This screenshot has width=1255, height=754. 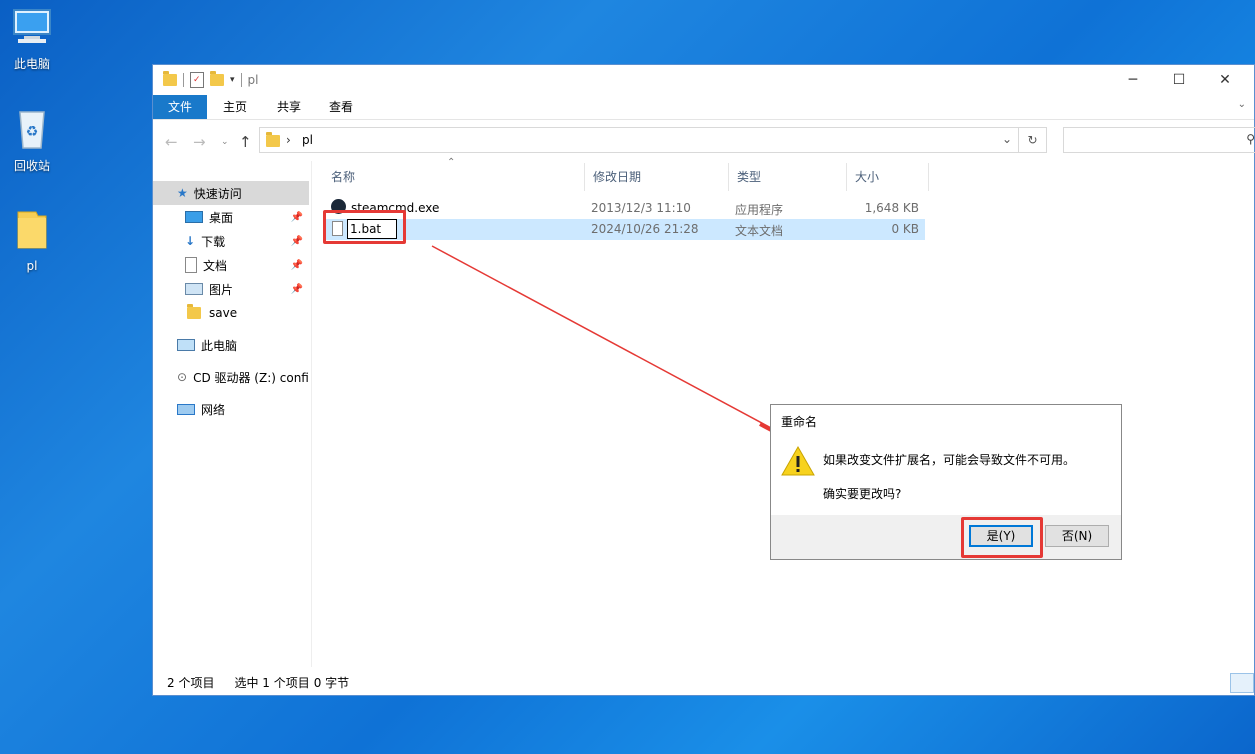 I want to click on column-header-name: 名称, so click(x=454, y=177).